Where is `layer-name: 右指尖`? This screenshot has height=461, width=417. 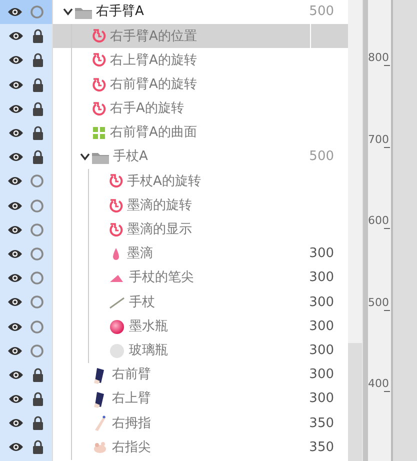 layer-name: 右指尖 is located at coordinates (131, 448).